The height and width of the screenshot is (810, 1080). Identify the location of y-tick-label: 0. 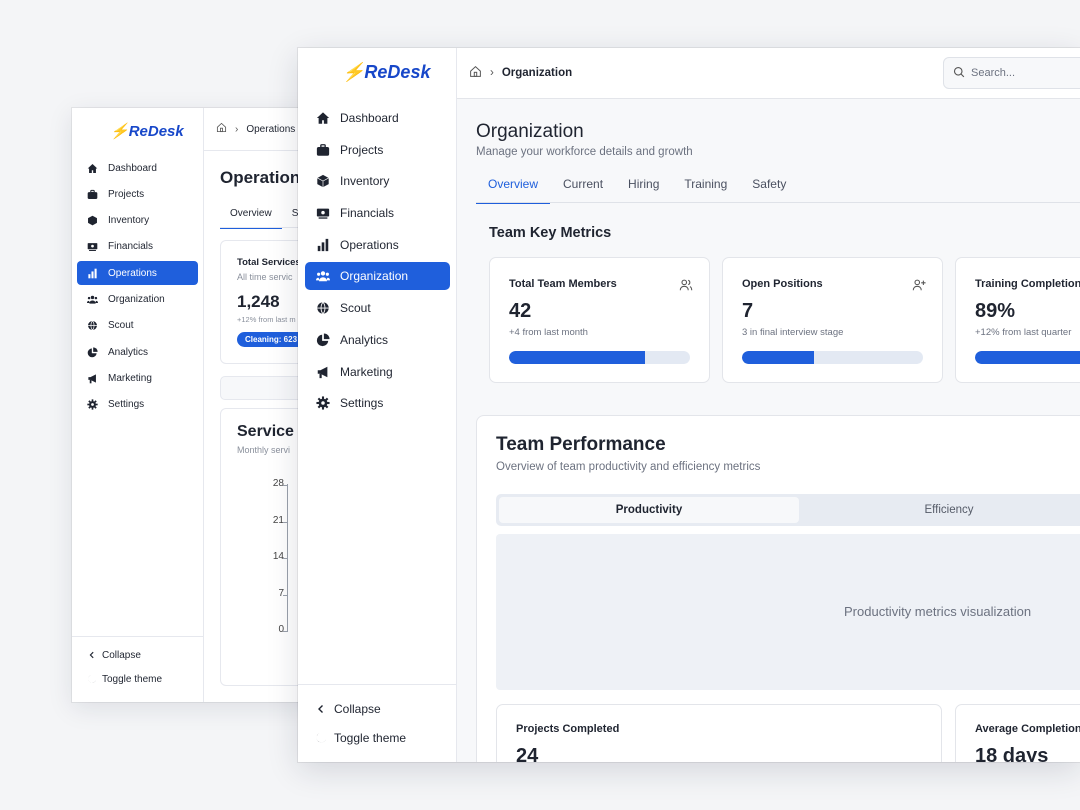
(281, 629).